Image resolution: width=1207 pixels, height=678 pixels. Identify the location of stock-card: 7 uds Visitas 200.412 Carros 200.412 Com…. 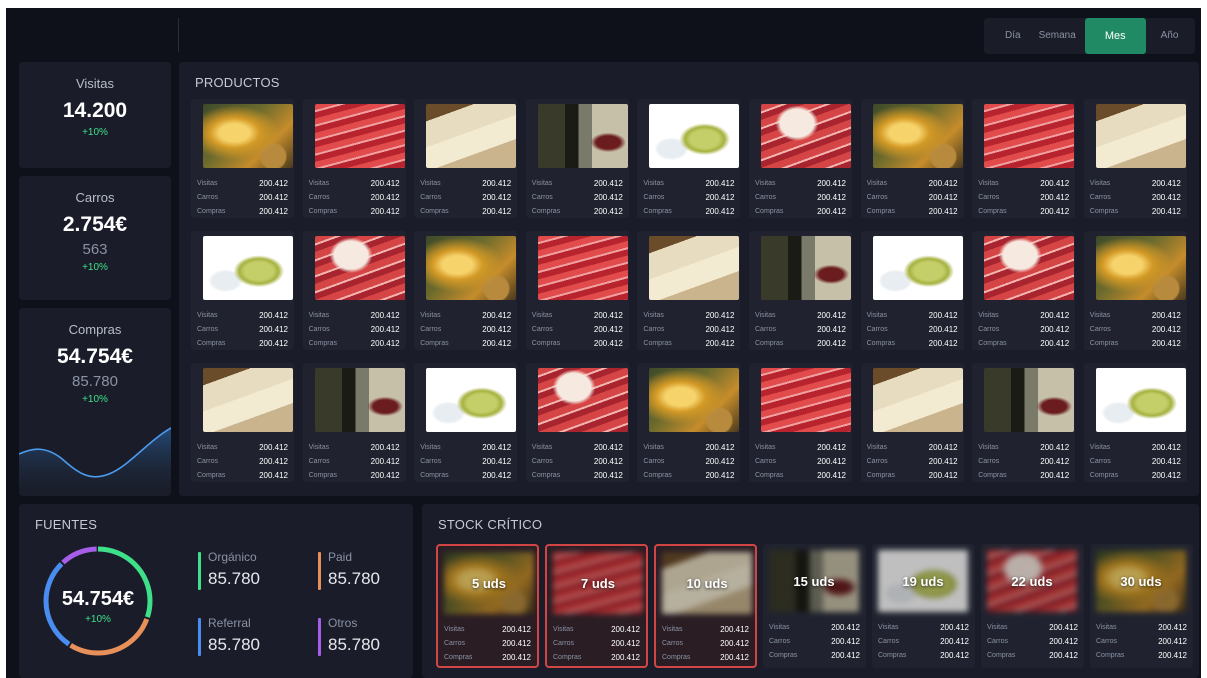
(596, 606).